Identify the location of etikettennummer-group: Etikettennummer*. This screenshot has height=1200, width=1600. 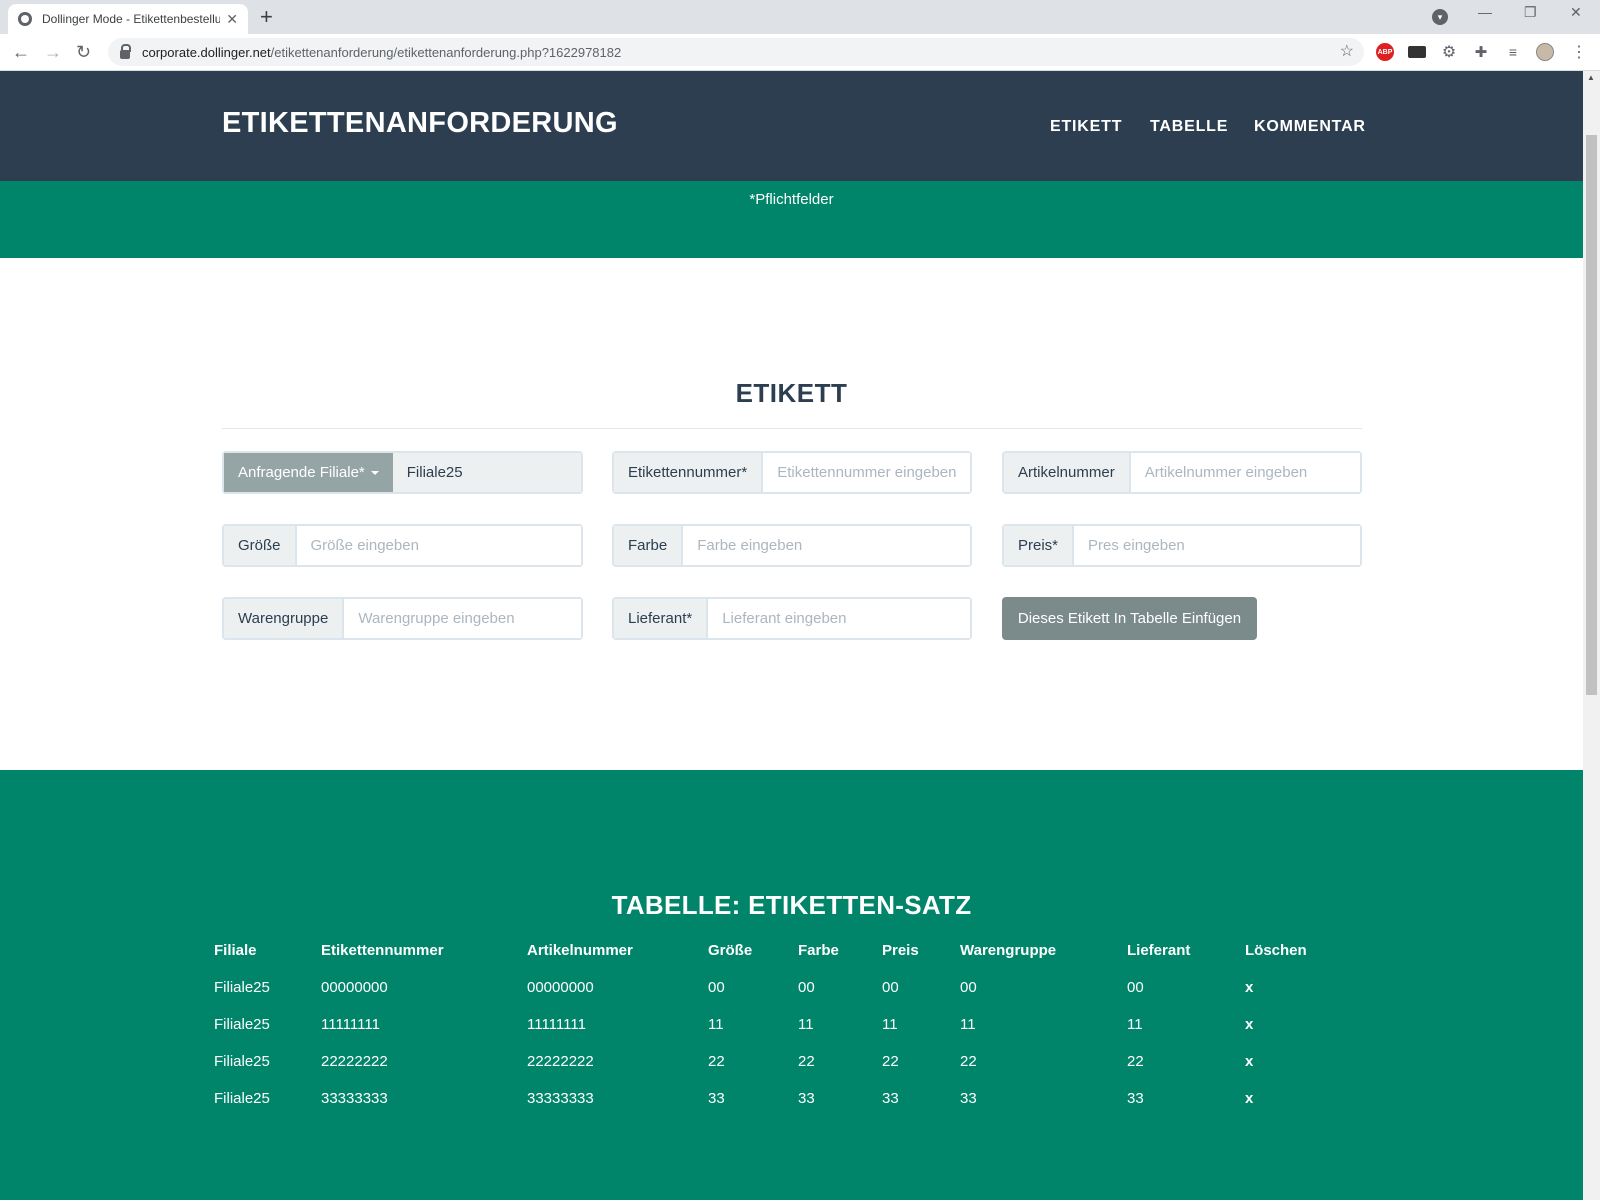
(792, 472).